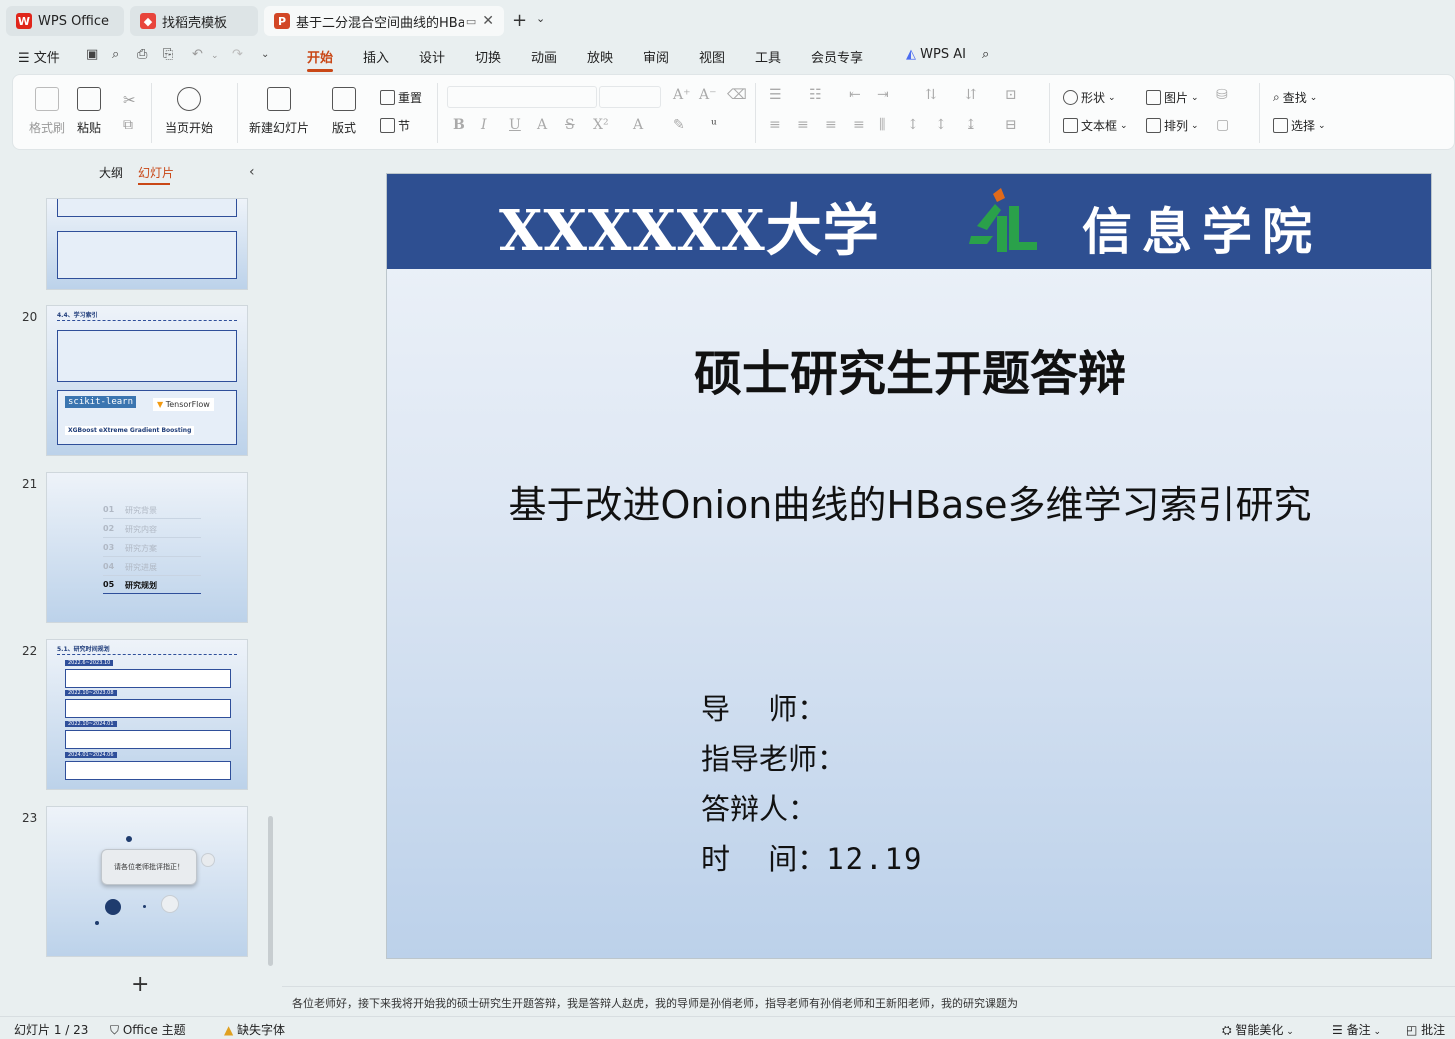 The width and height of the screenshot is (1455, 1039). Describe the element at coordinates (432, 56) in the screenshot. I see `menu-item-design: 设计` at that location.